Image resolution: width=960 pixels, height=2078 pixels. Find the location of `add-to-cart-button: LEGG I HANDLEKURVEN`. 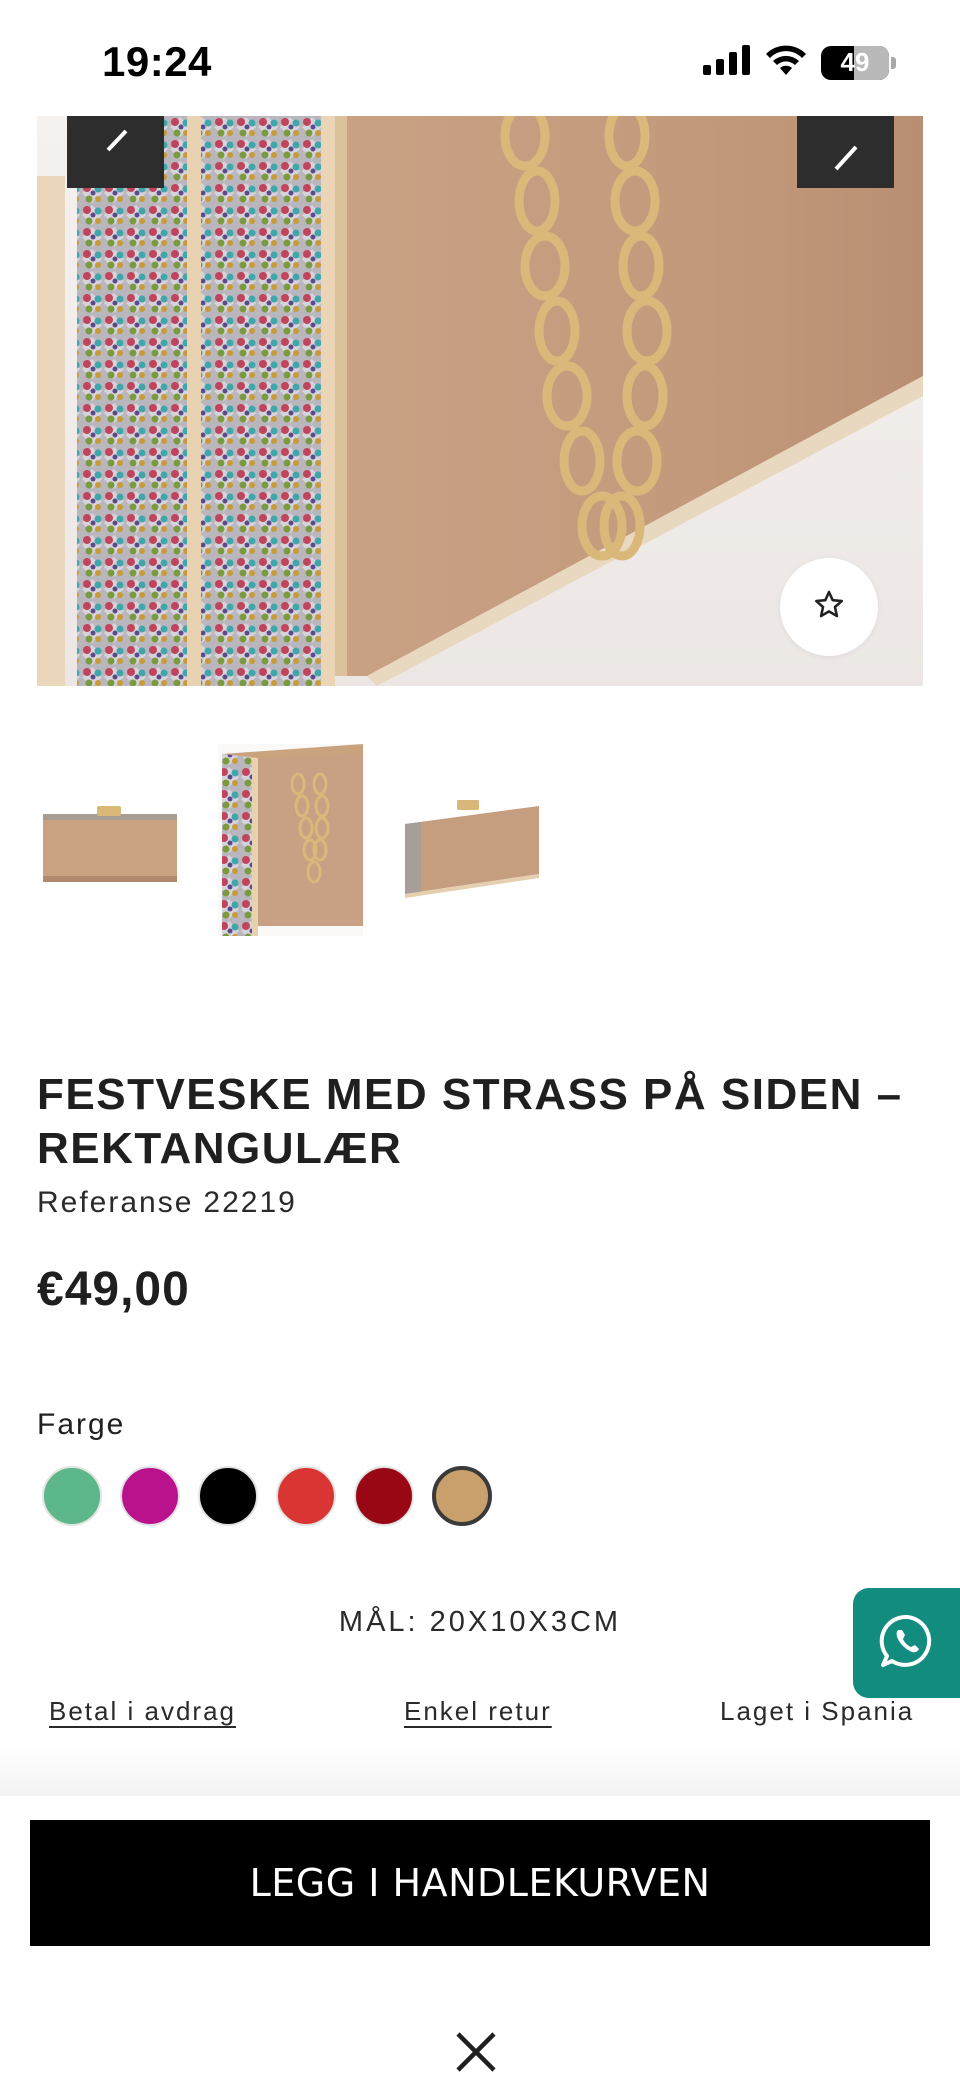

add-to-cart-button: LEGG I HANDLEKURVEN is located at coordinates (480, 1883).